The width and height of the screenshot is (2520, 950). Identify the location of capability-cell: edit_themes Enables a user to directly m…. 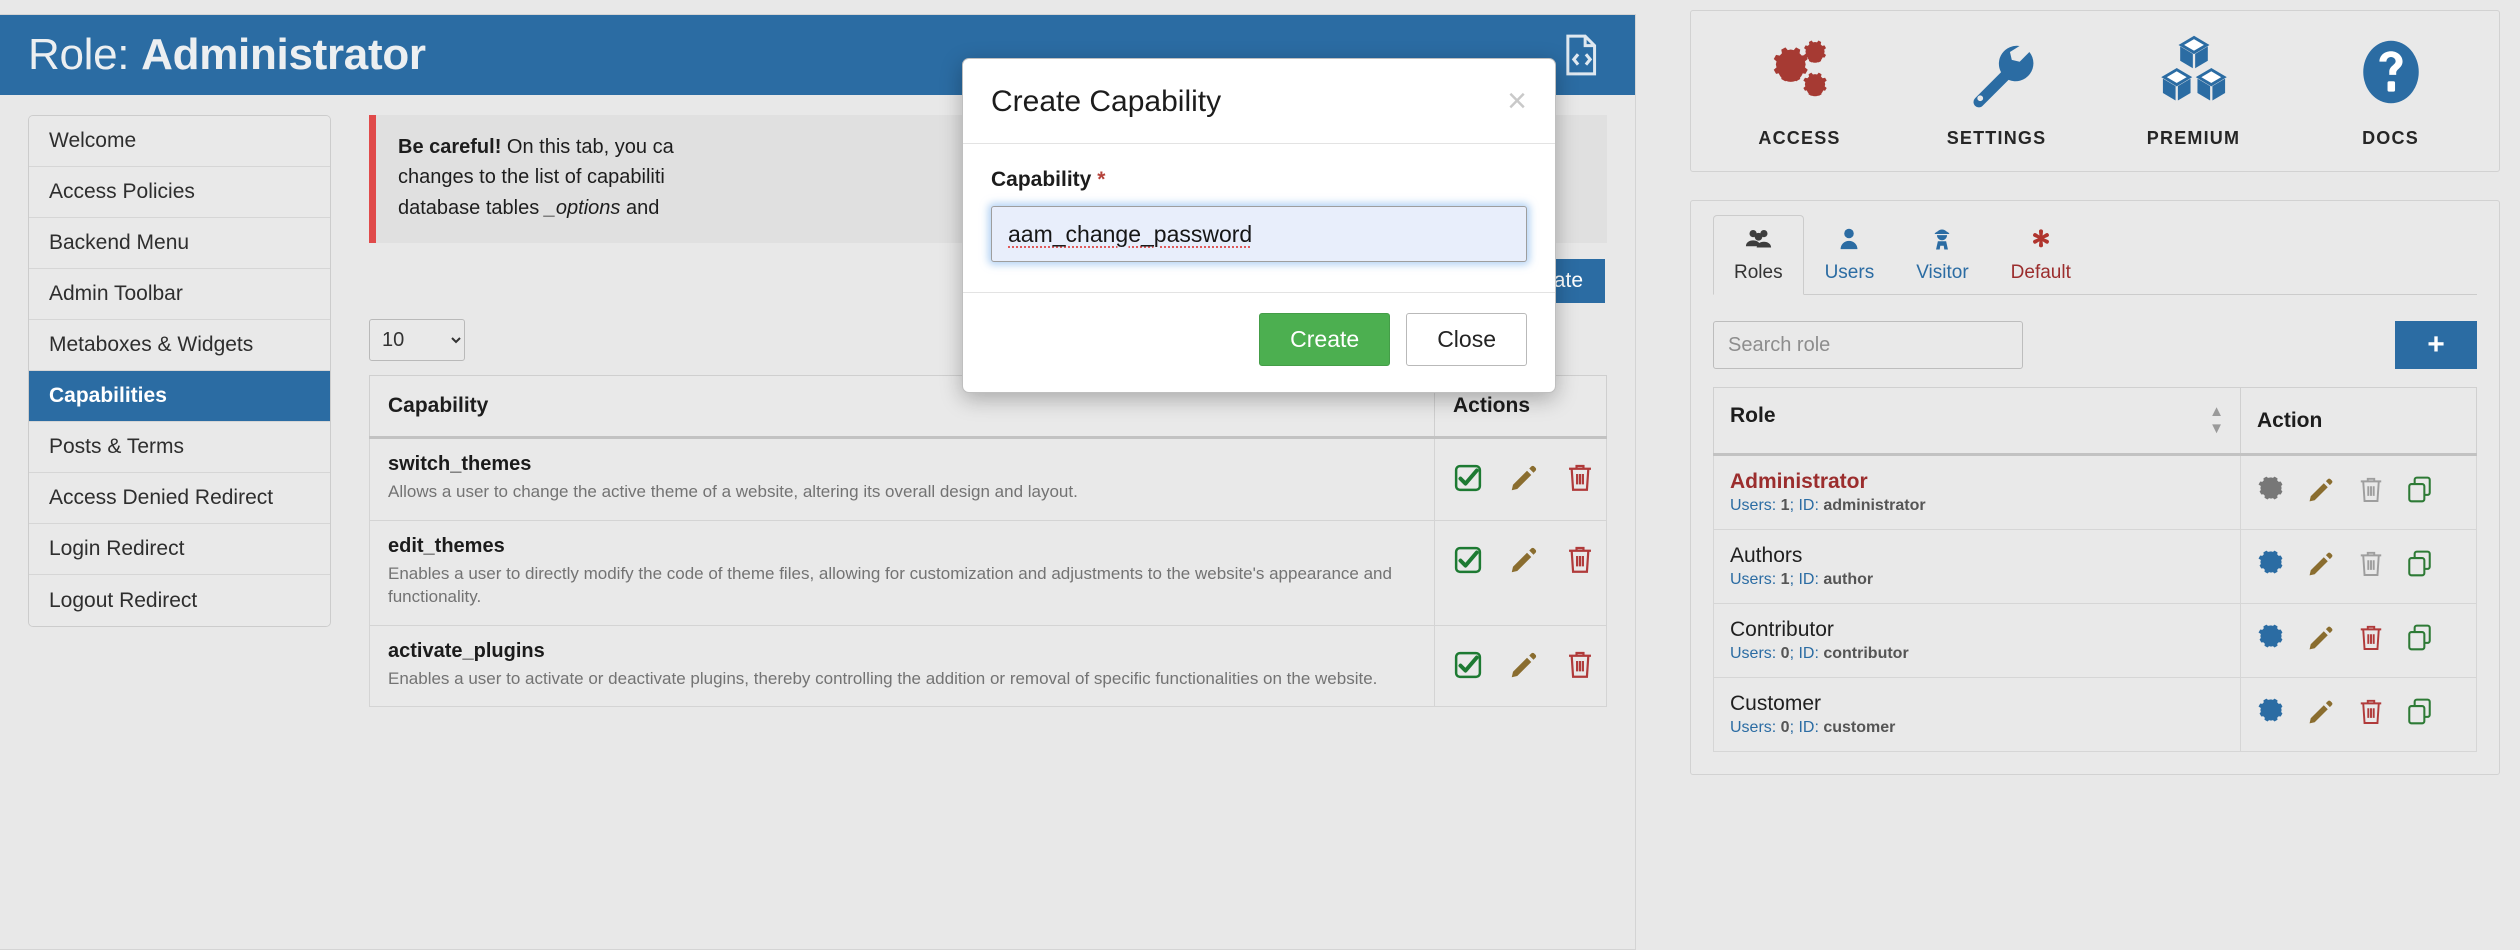
(902, 572).